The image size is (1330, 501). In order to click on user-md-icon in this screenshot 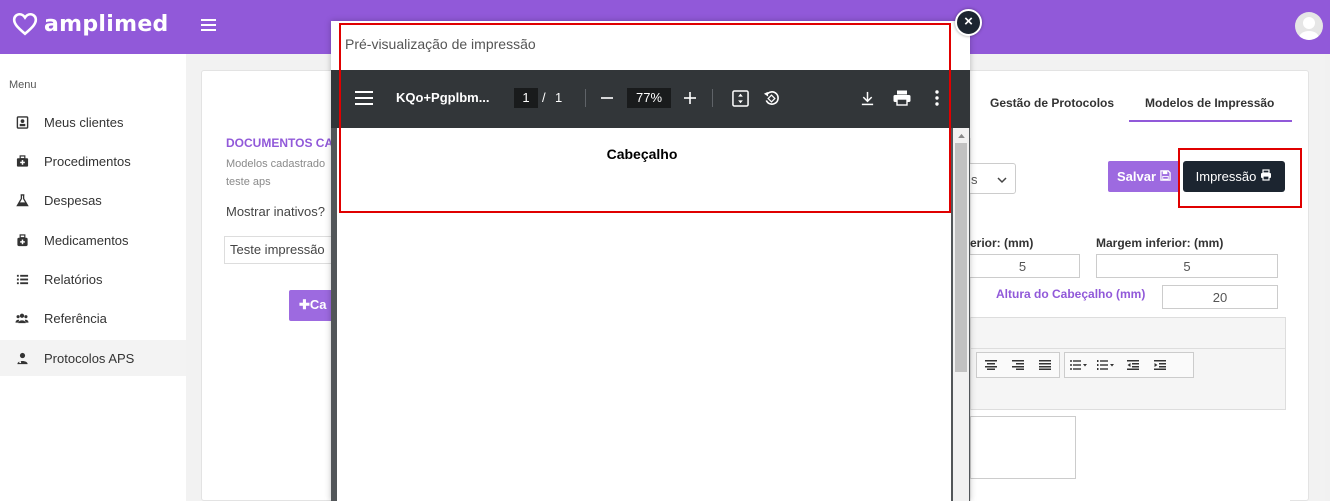, I will do `click(22, 358)`.